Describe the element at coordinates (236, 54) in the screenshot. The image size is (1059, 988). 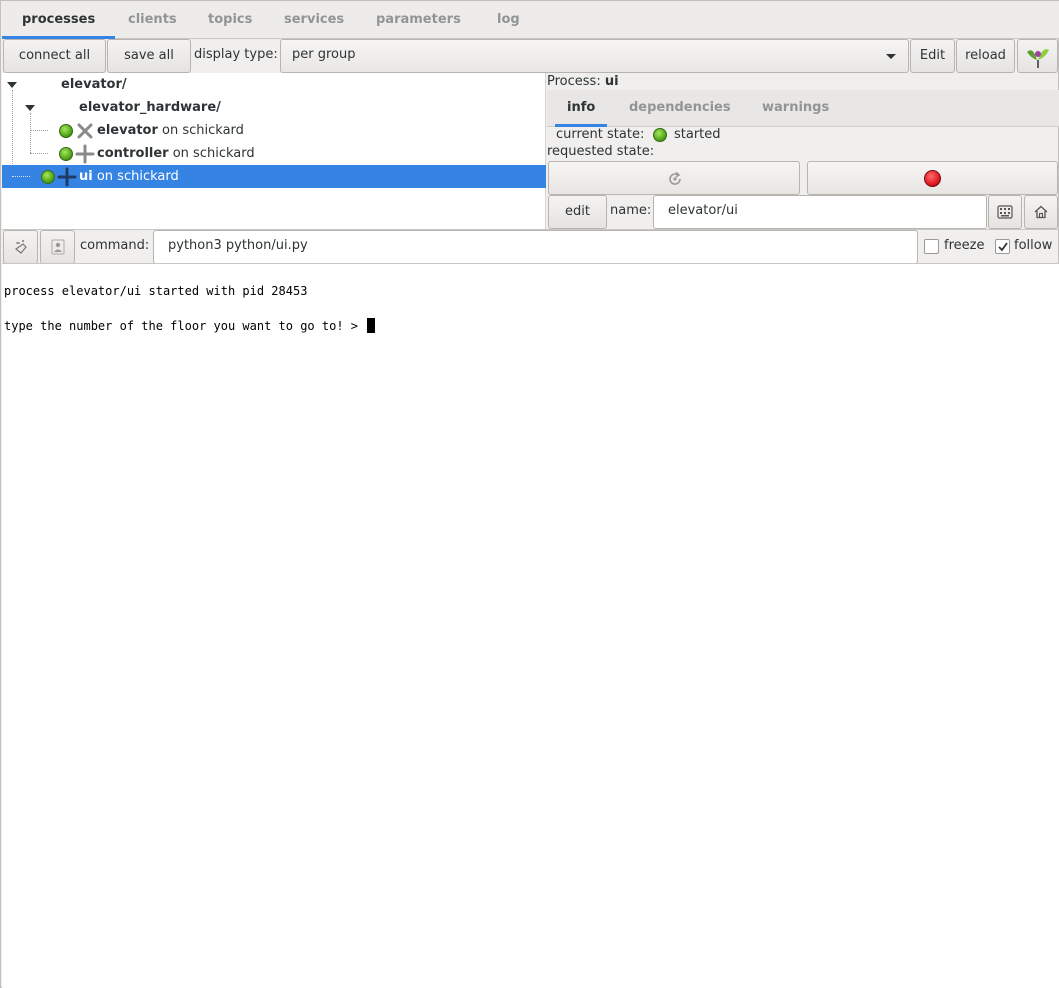
I see `display-type-label: display type:` at that location.